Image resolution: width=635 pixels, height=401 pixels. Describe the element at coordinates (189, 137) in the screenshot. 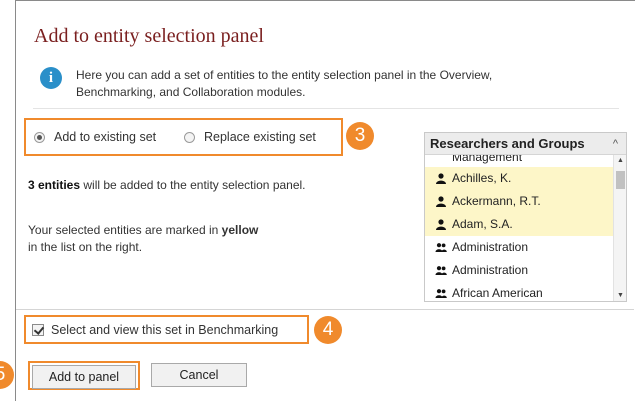

I see `radio-replace-dot` at that location.